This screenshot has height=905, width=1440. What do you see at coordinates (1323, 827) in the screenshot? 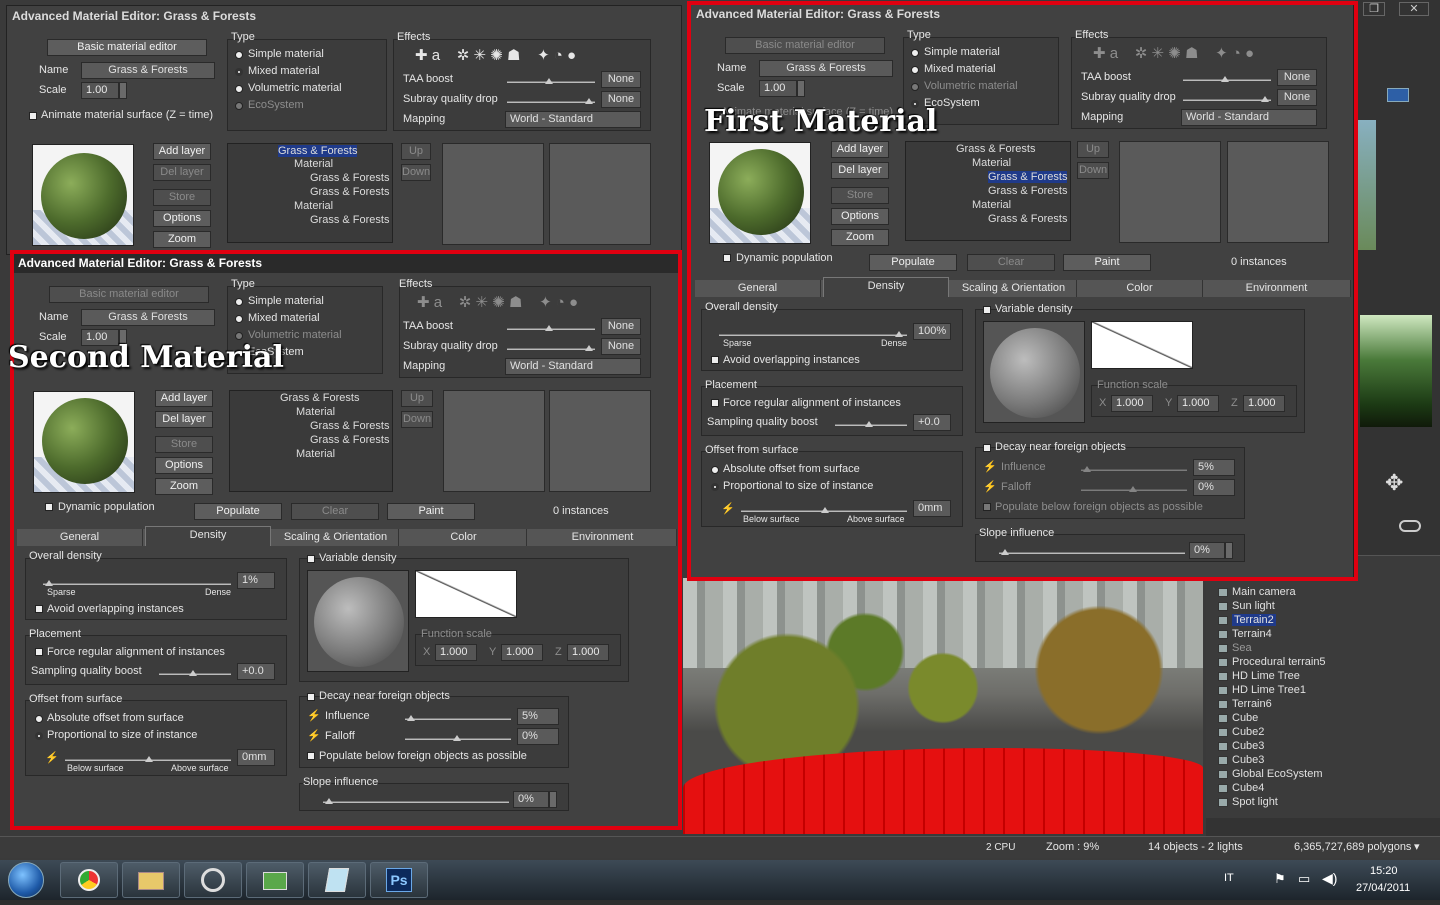
I see `object-list-toolbar` at bounding box center [1323, 827].